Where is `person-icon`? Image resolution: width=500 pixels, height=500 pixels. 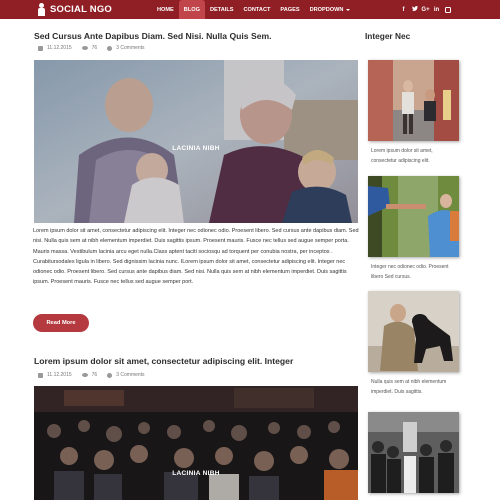
person-icon is located at coordinates (41, 9).